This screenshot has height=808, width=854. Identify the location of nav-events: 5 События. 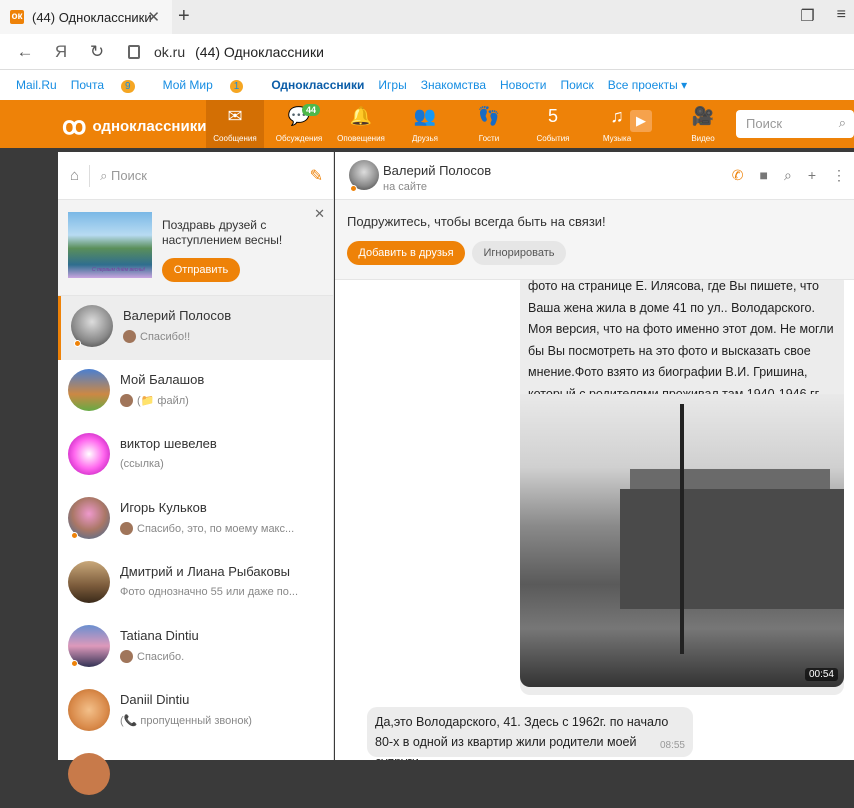
(553, 124).